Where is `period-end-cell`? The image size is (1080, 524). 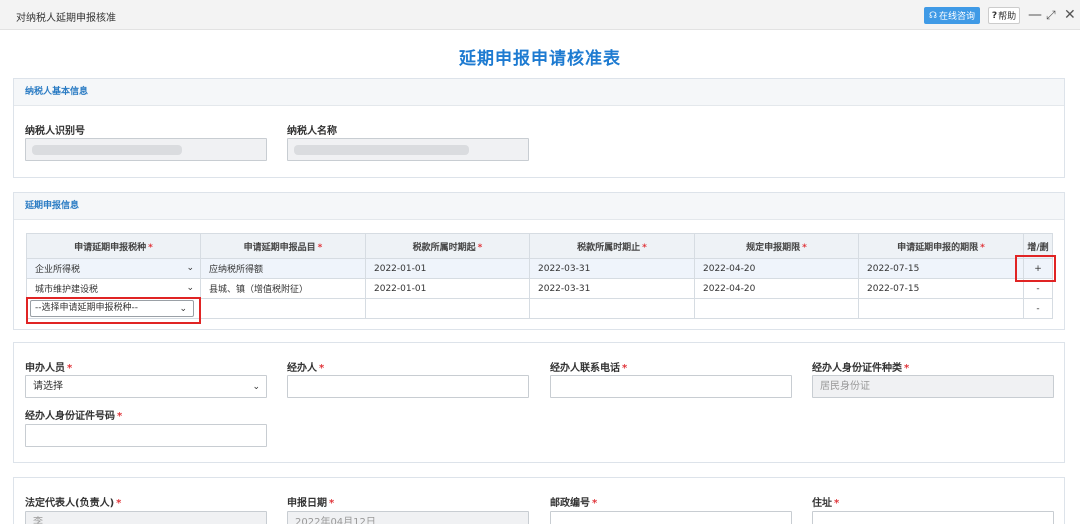 period-end-cell is located at coordinates (612, 308).